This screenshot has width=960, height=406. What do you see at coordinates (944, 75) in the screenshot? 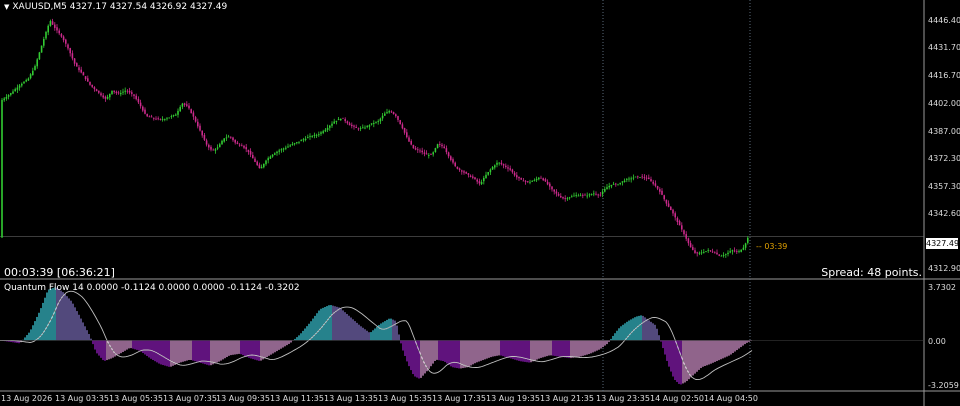
I see `price-tick: 4416.70` at bounding box center [944, 75].